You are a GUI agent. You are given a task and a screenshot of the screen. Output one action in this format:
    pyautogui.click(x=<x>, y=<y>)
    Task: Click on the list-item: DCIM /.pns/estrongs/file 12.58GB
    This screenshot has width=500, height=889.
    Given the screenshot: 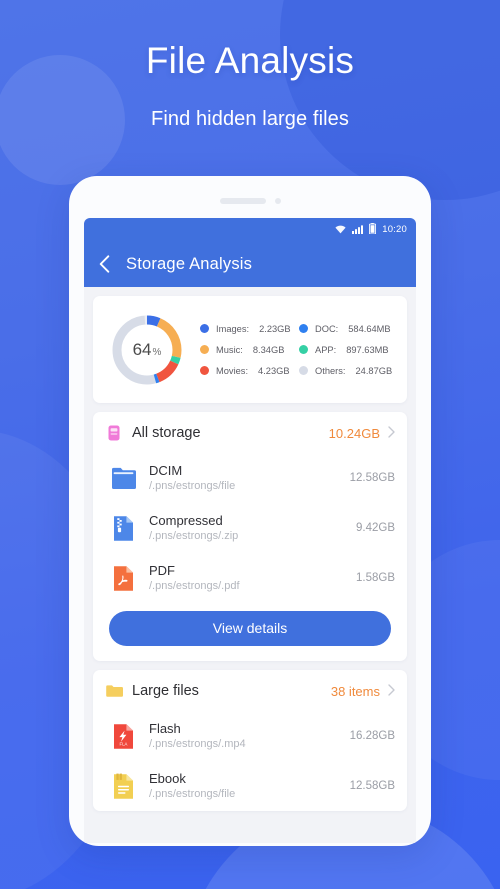 What is the action you would take?
    pyautogui.click(x=250, y=478)
    